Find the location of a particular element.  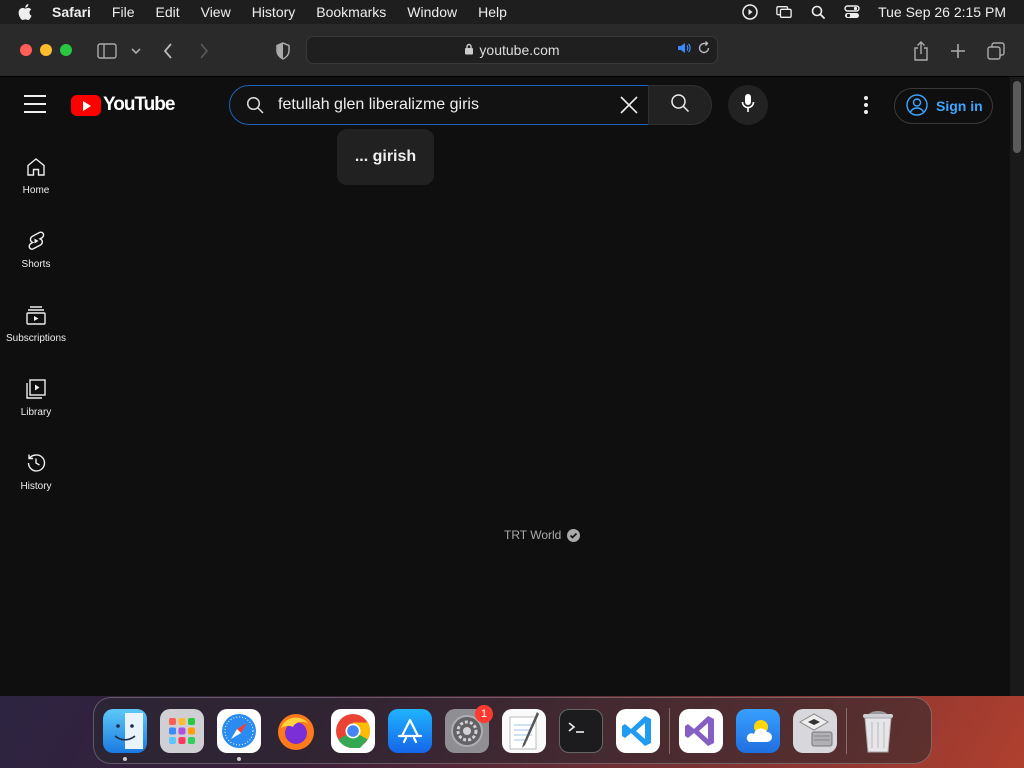

control-center-icon is located at coordinates (852, 12).